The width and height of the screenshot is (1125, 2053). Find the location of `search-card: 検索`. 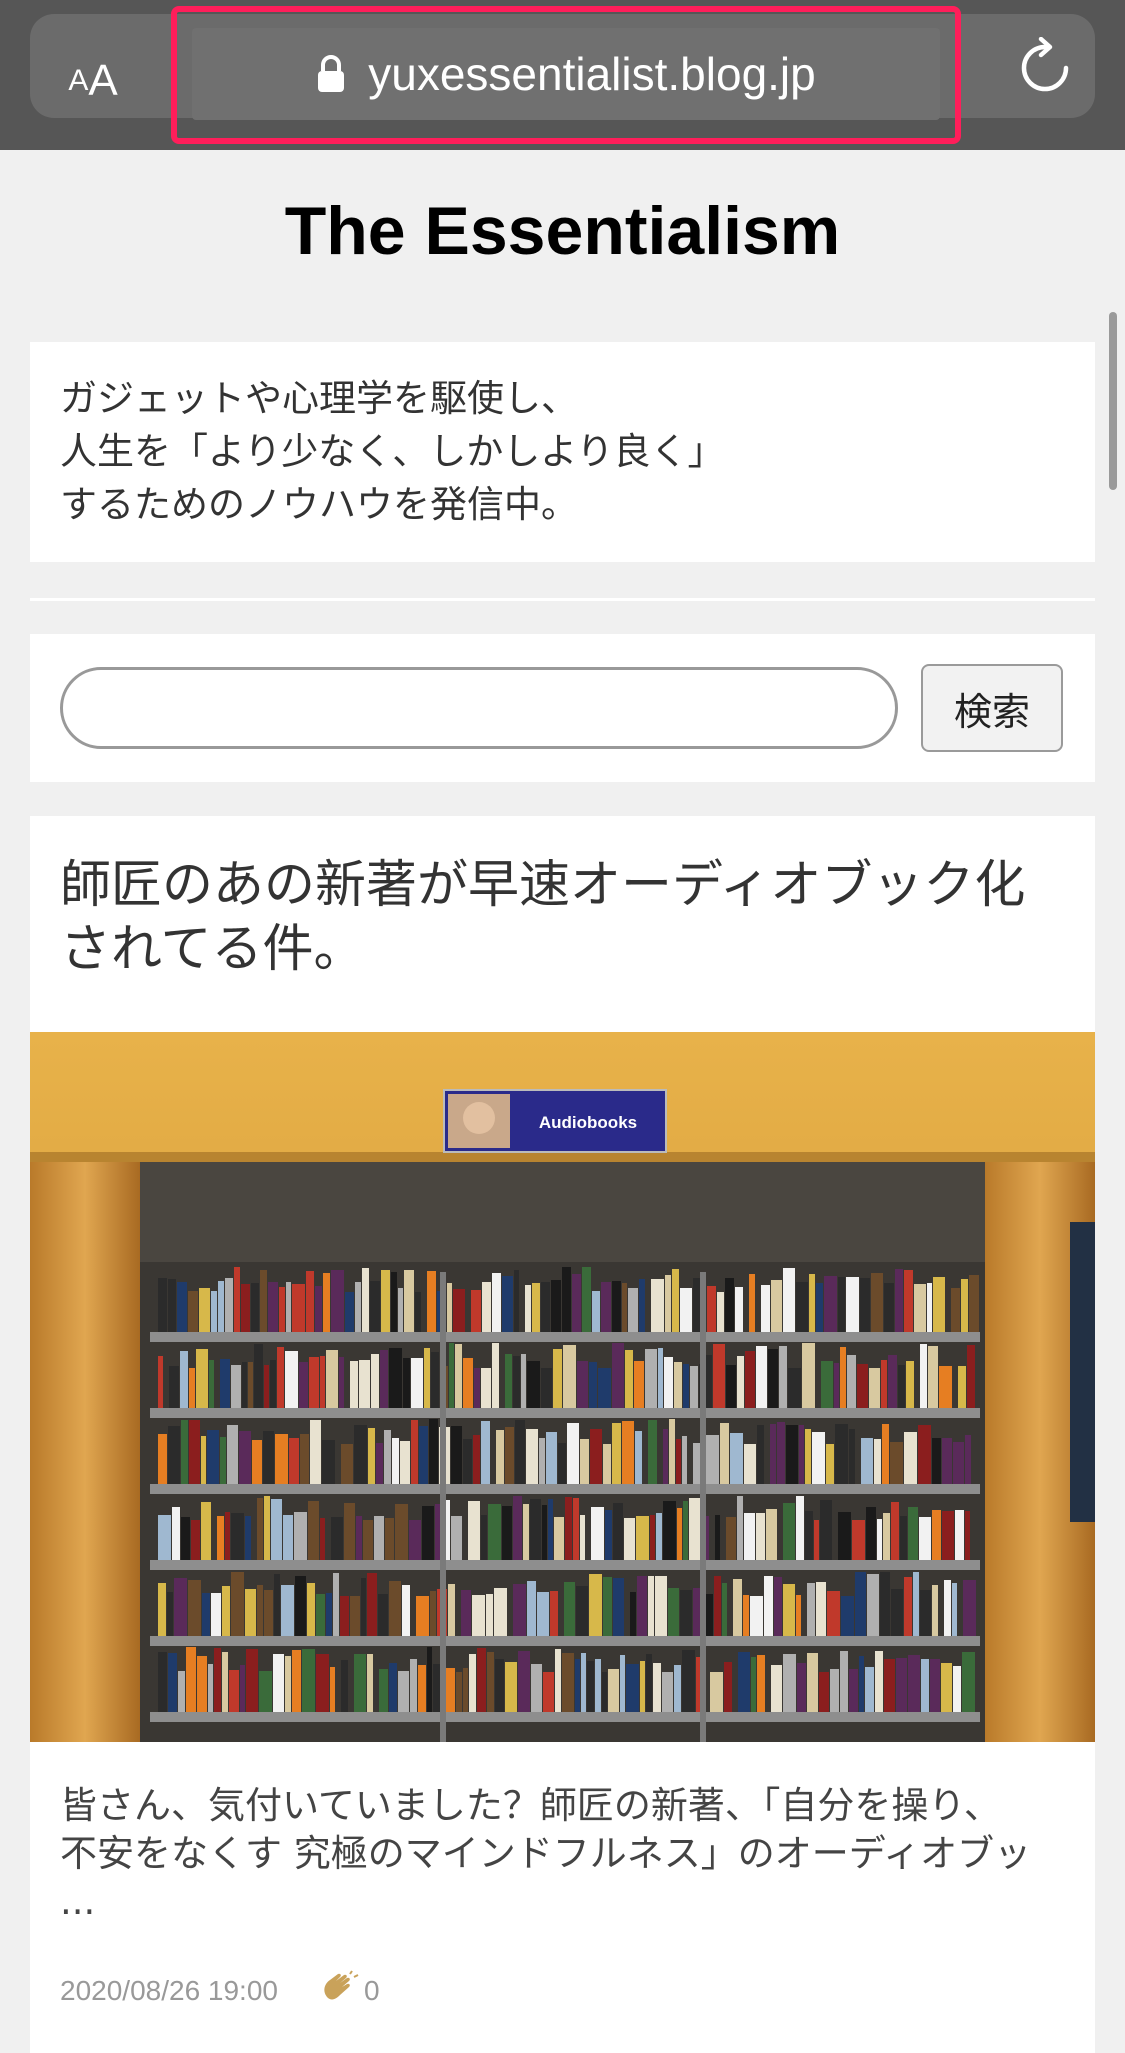

search-card: 検索 is located at coordinates (562, 708).